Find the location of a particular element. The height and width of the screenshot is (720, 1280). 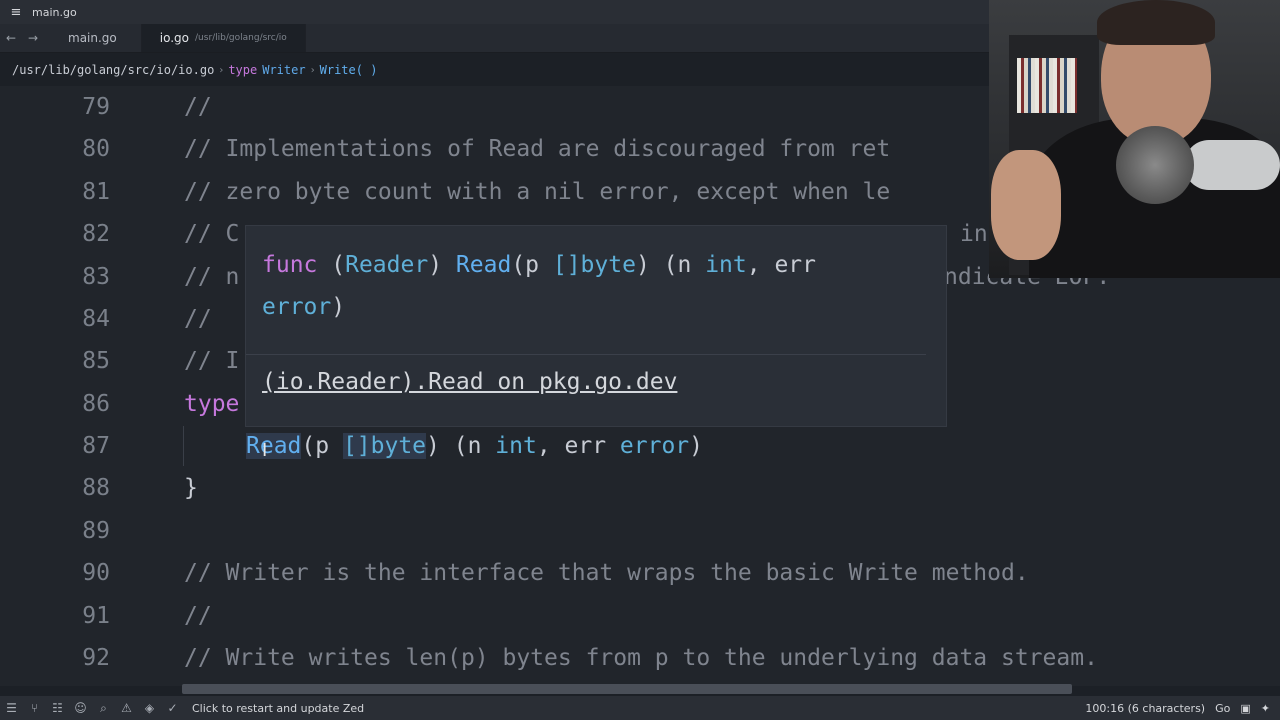

type-token: int is located at coordinates (516, 446).